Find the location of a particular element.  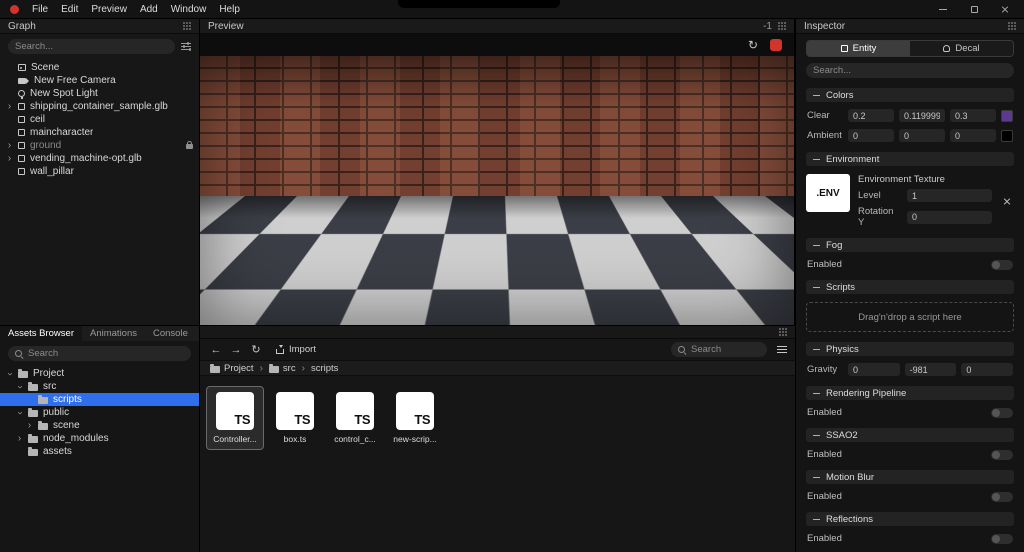

ssao2-enabled-toggle is located at coordinates (1002, 454).